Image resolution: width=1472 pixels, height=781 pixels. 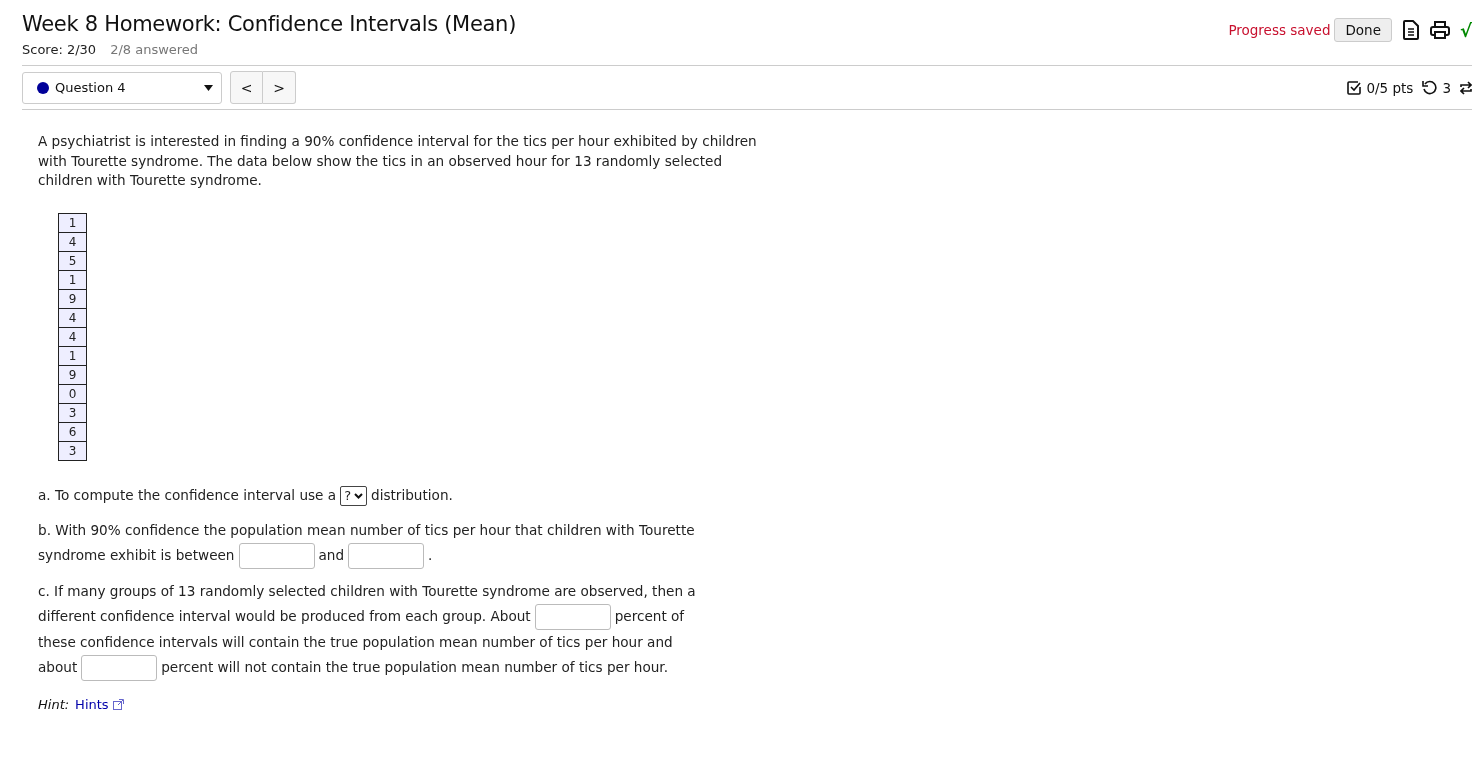 I want to click on next-button: >, so click(x=279, y=87).